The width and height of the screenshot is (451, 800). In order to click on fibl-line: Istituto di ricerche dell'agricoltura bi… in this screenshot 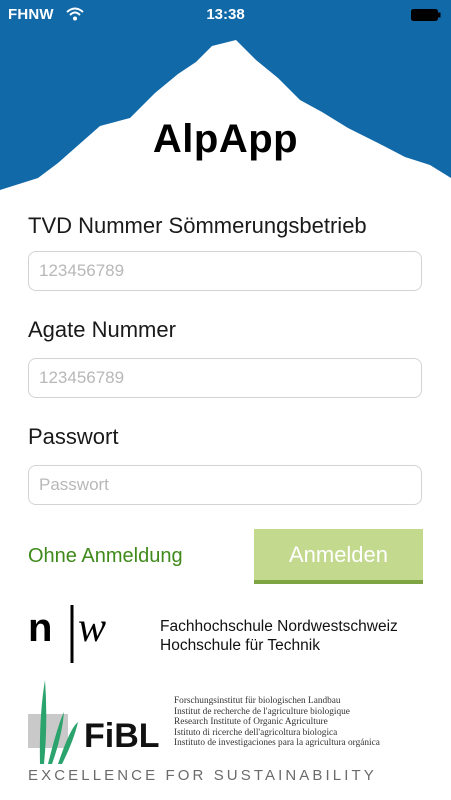, I will do `click(256, 732)`.